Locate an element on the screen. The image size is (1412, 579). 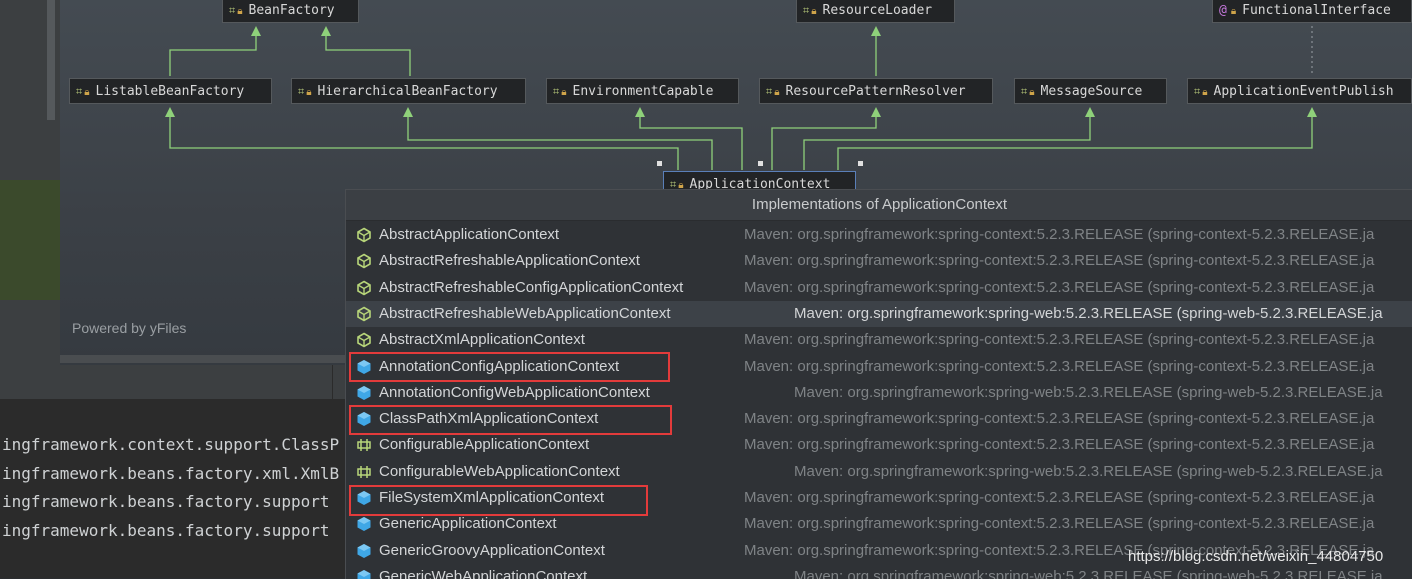
console-toolbar is located at coordinates (172, 382).